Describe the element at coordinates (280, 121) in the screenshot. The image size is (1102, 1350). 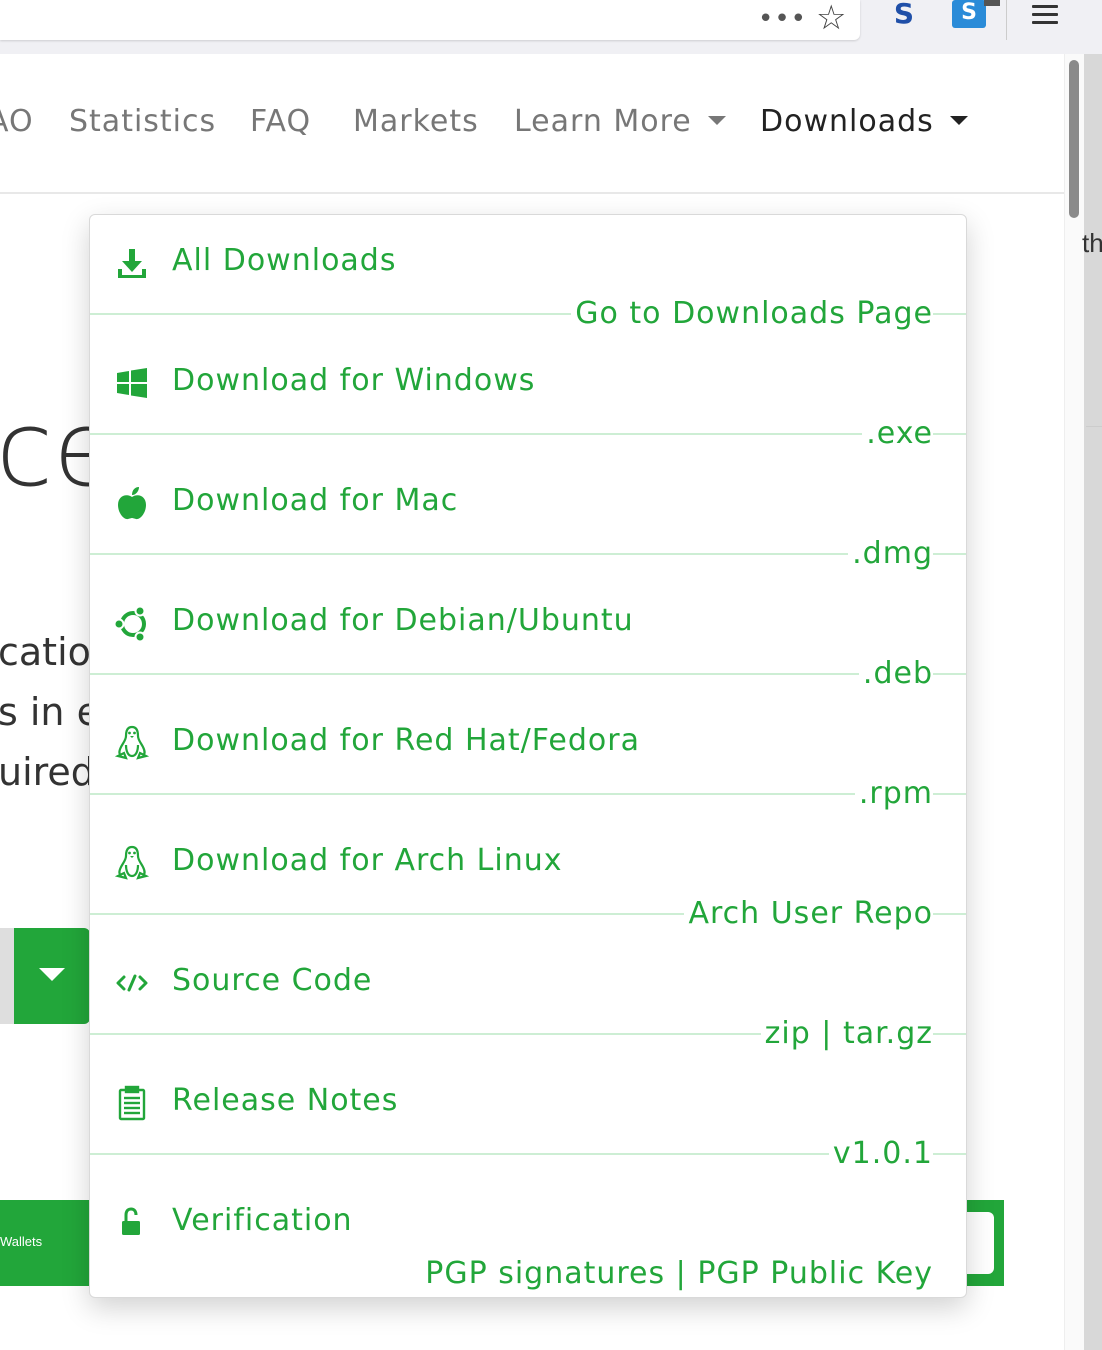
I see `nav-item-faq: FAQ` at that location.